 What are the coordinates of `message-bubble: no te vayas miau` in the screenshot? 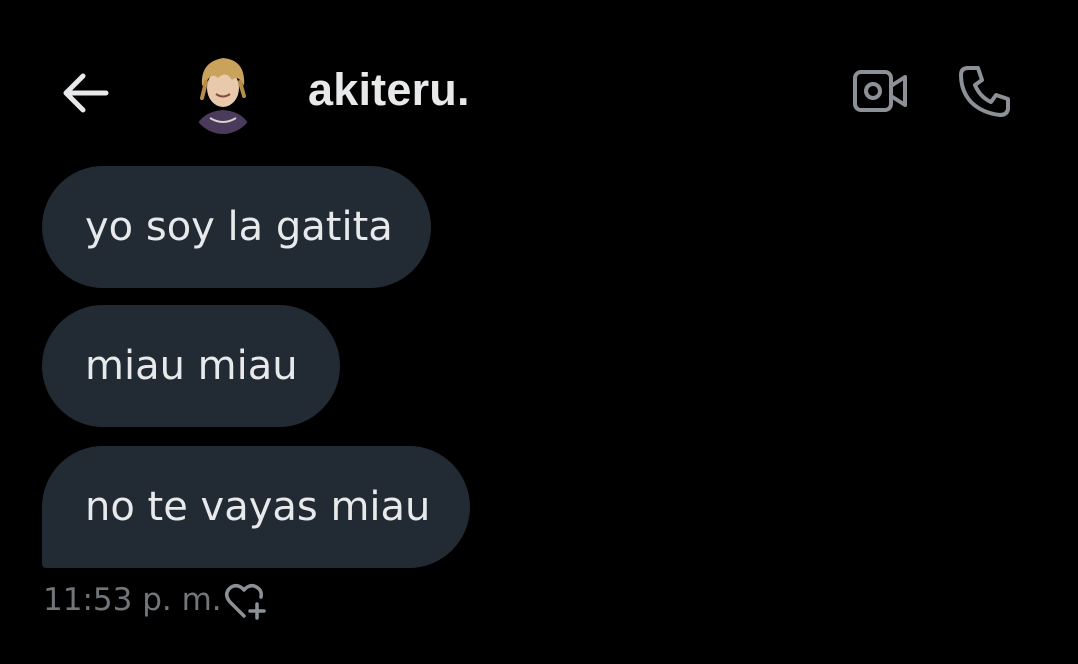 It's located at (256, 507).